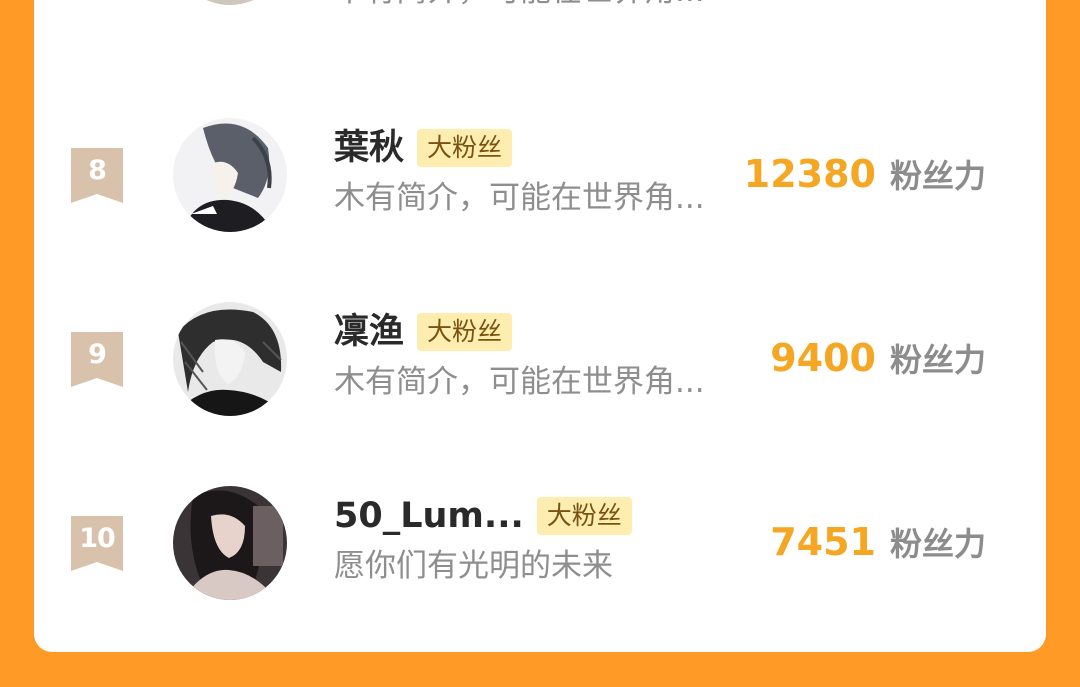  Describe the element at coordinates (97, 538) in the screenshot. I see `rank-number: 10` at that location.